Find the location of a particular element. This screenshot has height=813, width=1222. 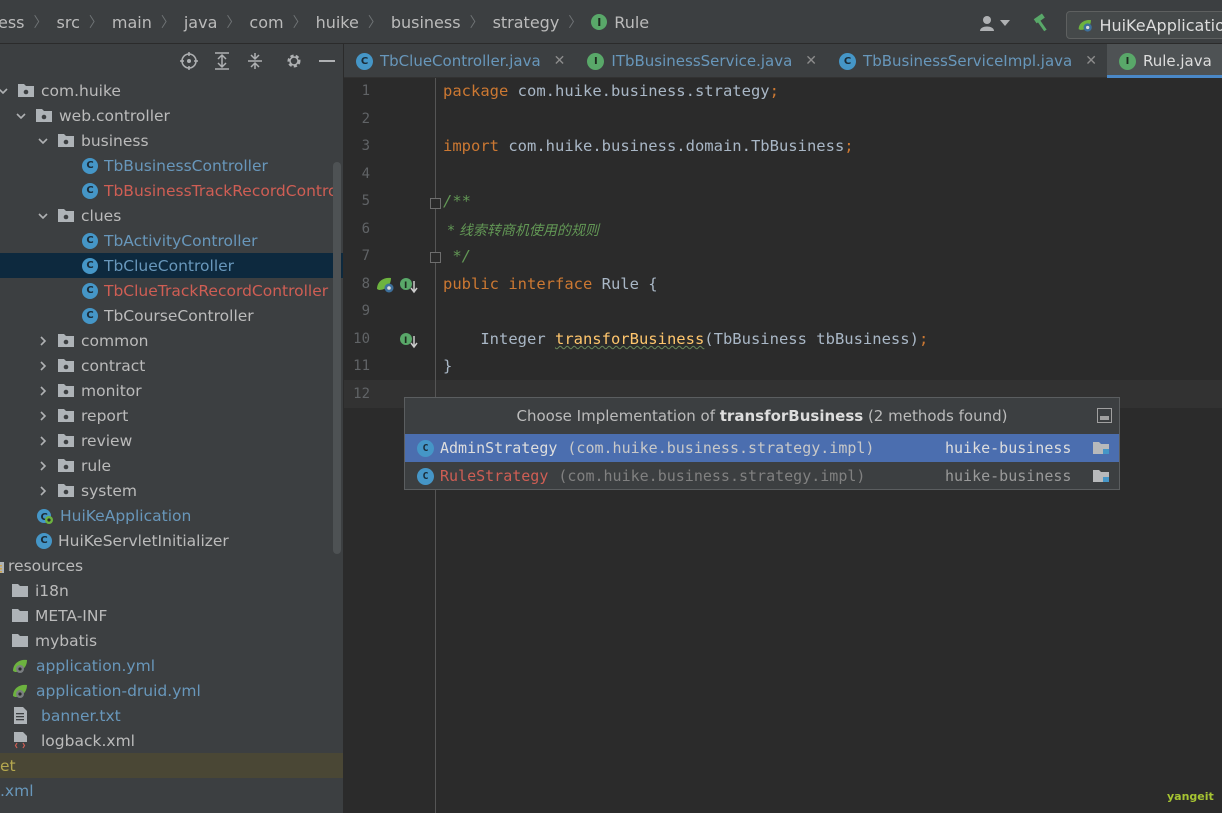

breadcrumb-item: com is located at coordinates (266, 22).